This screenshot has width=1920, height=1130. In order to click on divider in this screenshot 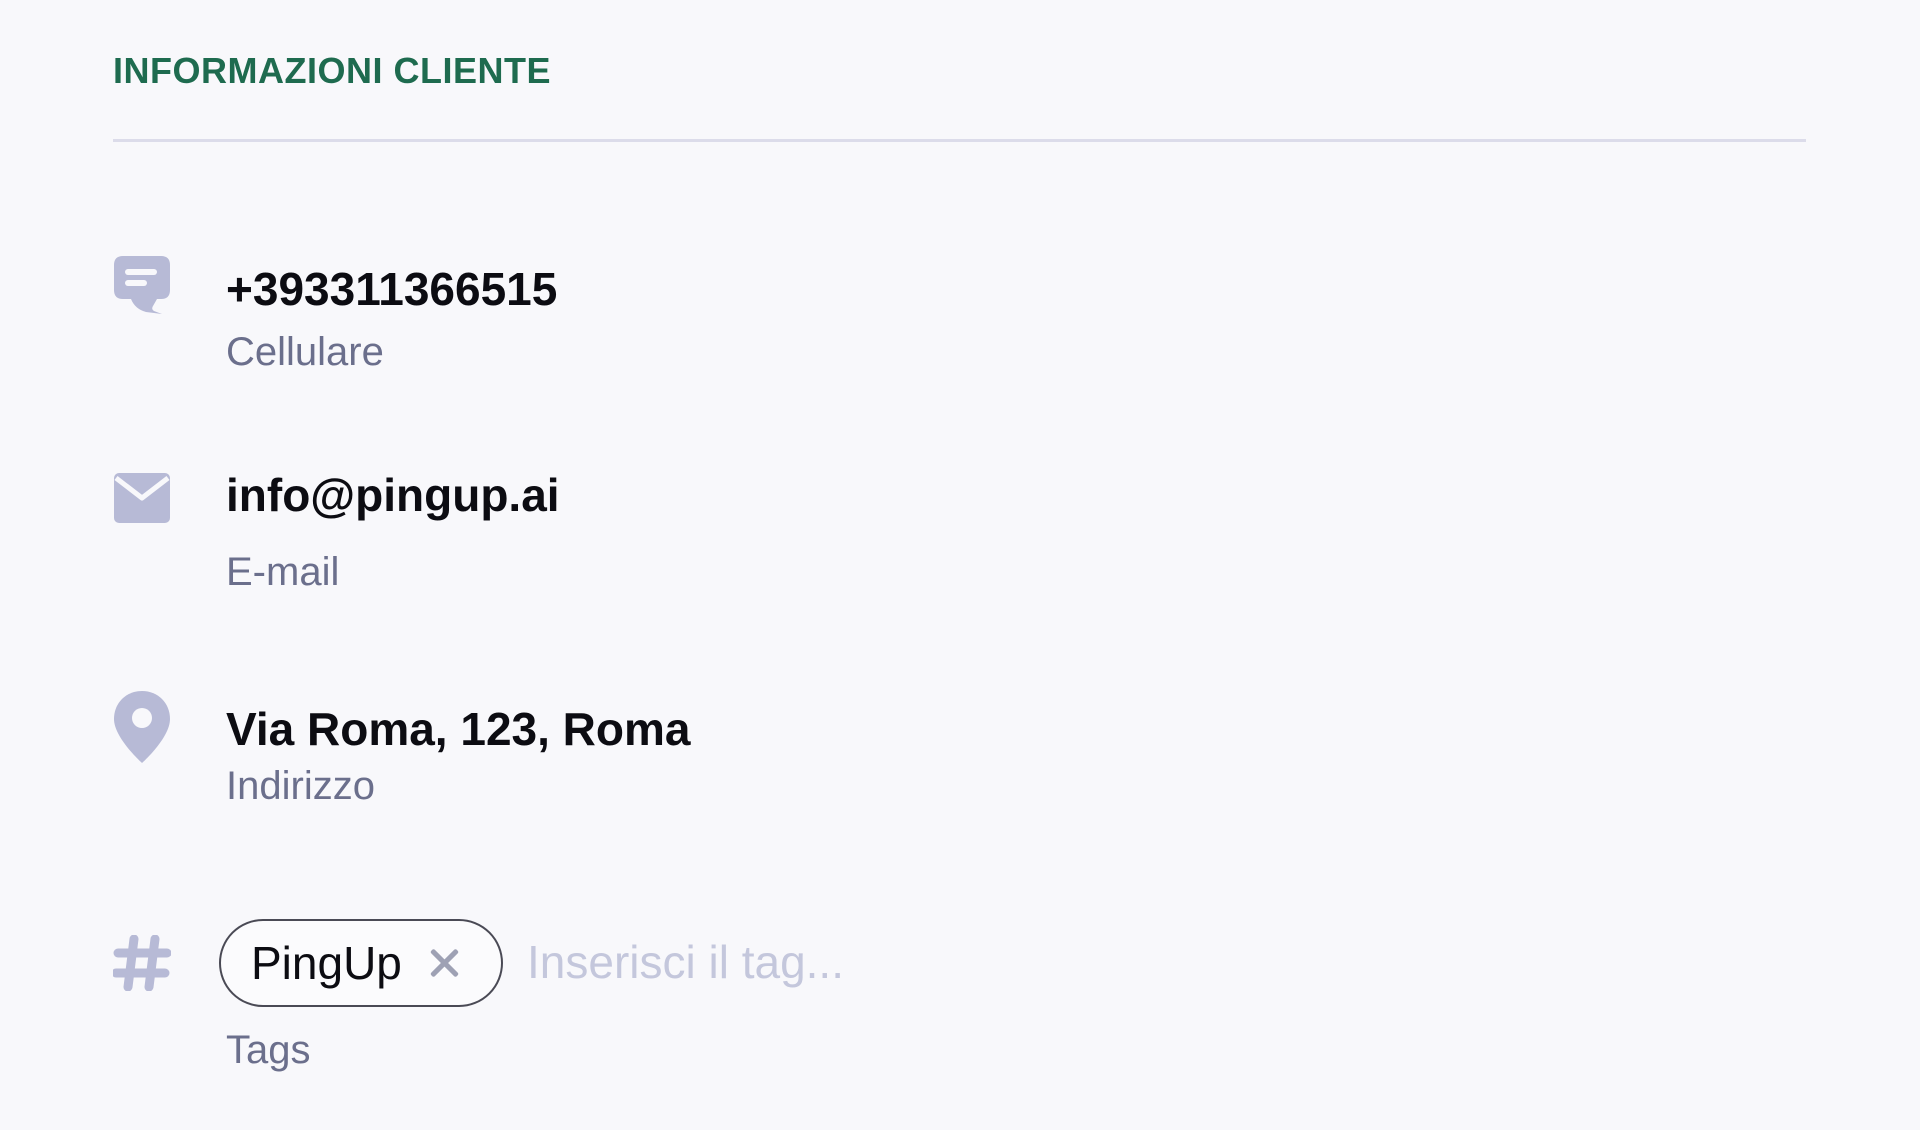, I will do `click(959, 140)`.